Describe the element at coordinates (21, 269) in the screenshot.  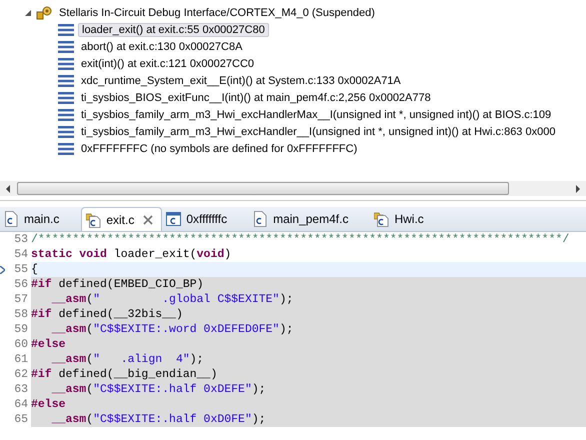
I see `line-number: 55` at that location.